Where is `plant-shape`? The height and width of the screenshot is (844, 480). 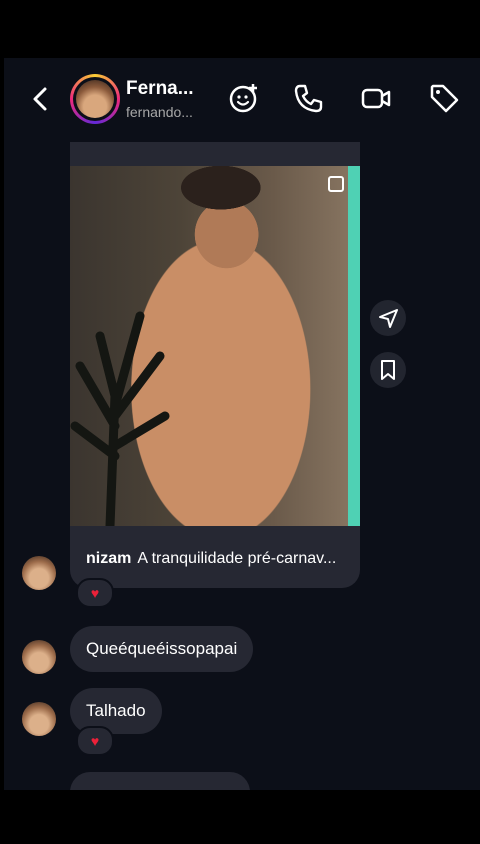 plant-shape is located at coordinates (120, 418).